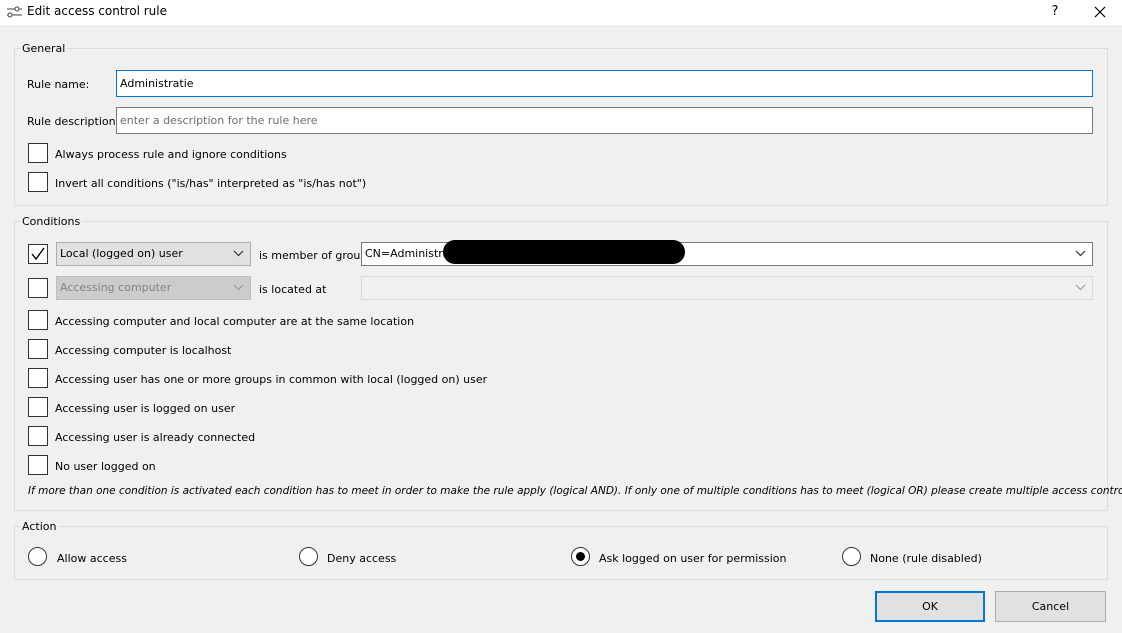 This screenshot has width=1122, height=633. What do you see at coordinates (38, 378) in the screenshot?
I see `groups-in-common-checkbox` at bounding box center [38, 378].